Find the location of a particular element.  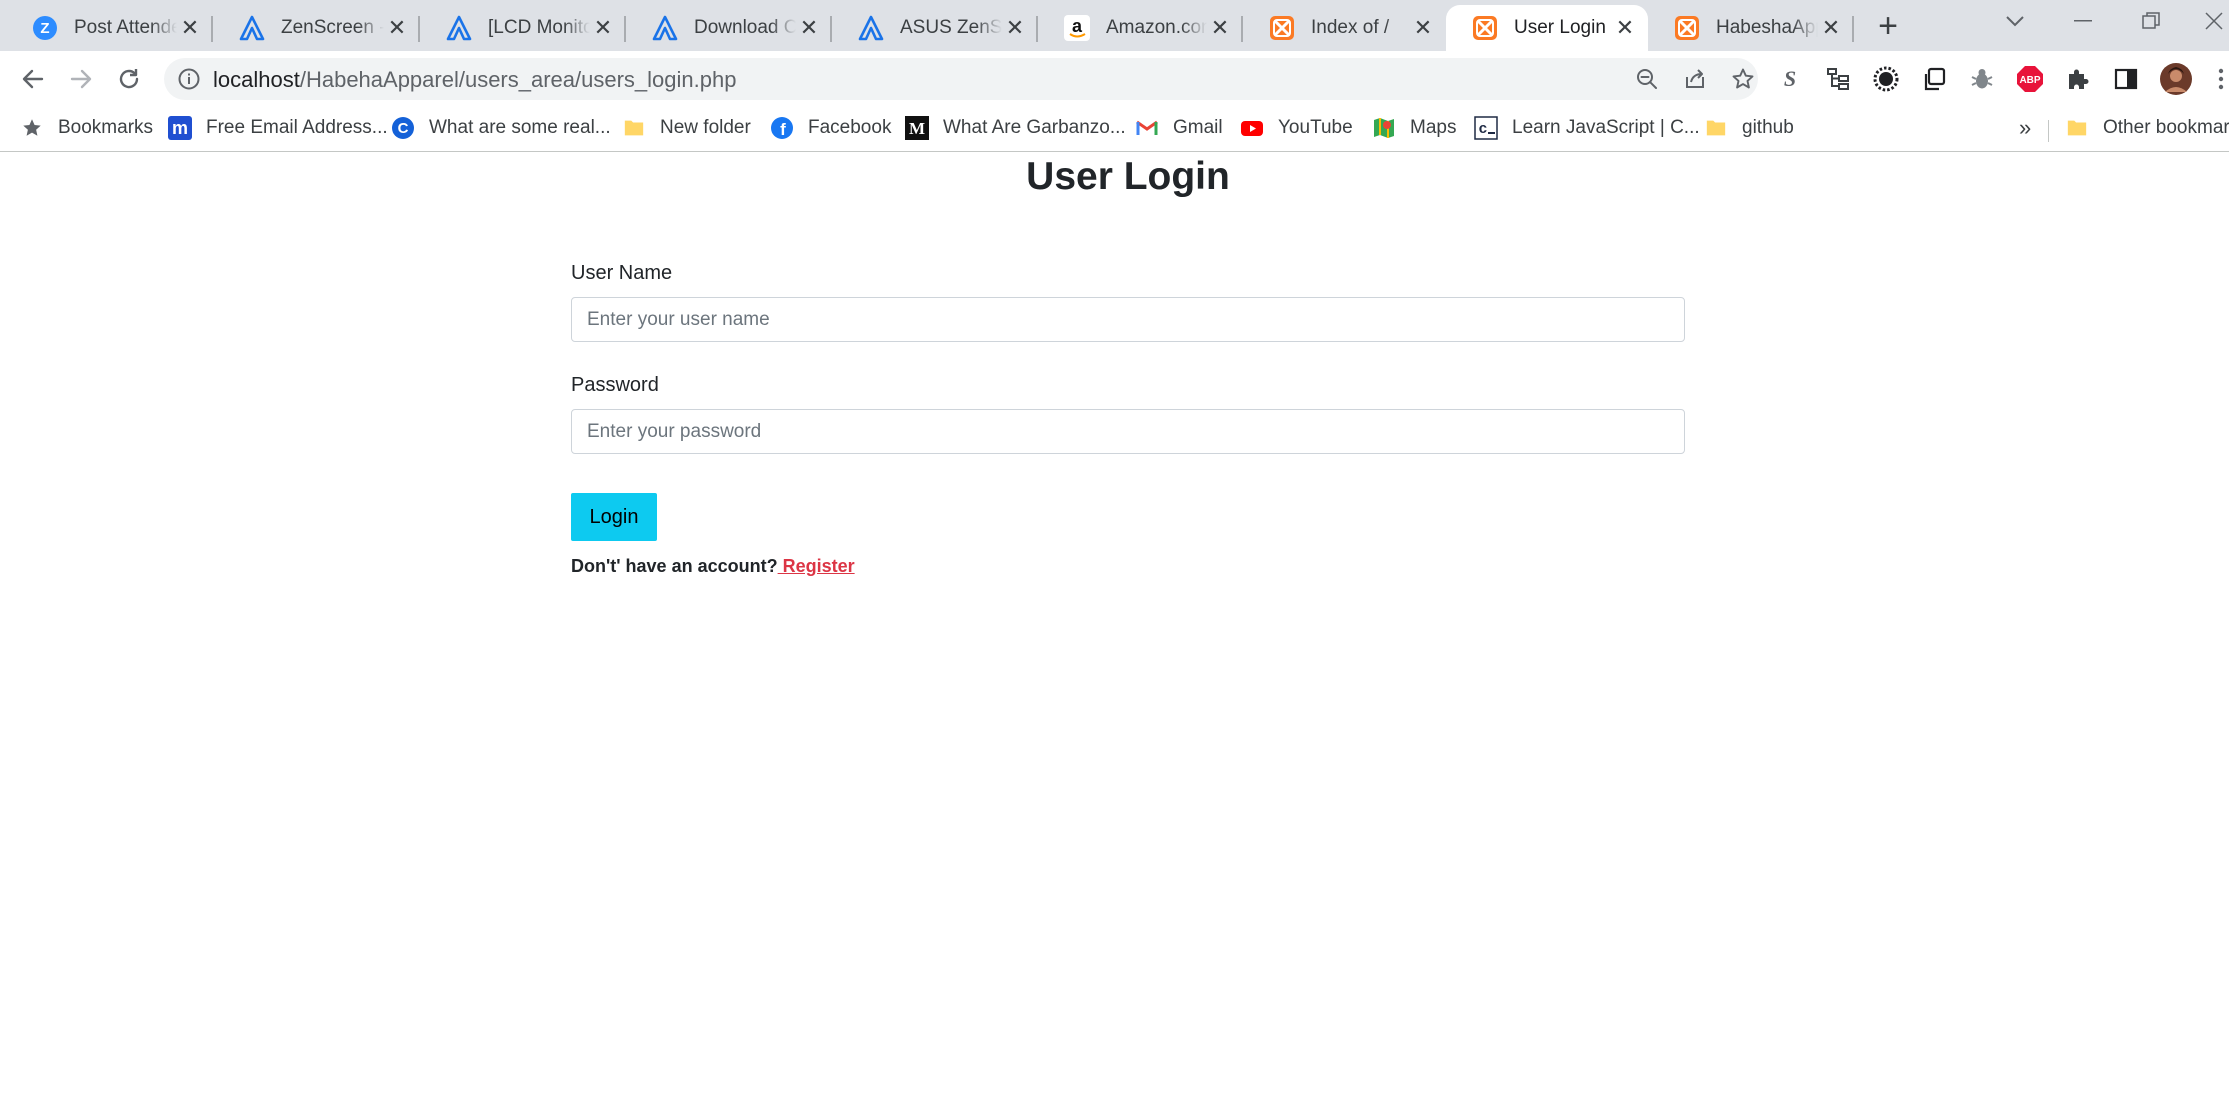

tree-extension-icon is located at coordinates (1838, 79).